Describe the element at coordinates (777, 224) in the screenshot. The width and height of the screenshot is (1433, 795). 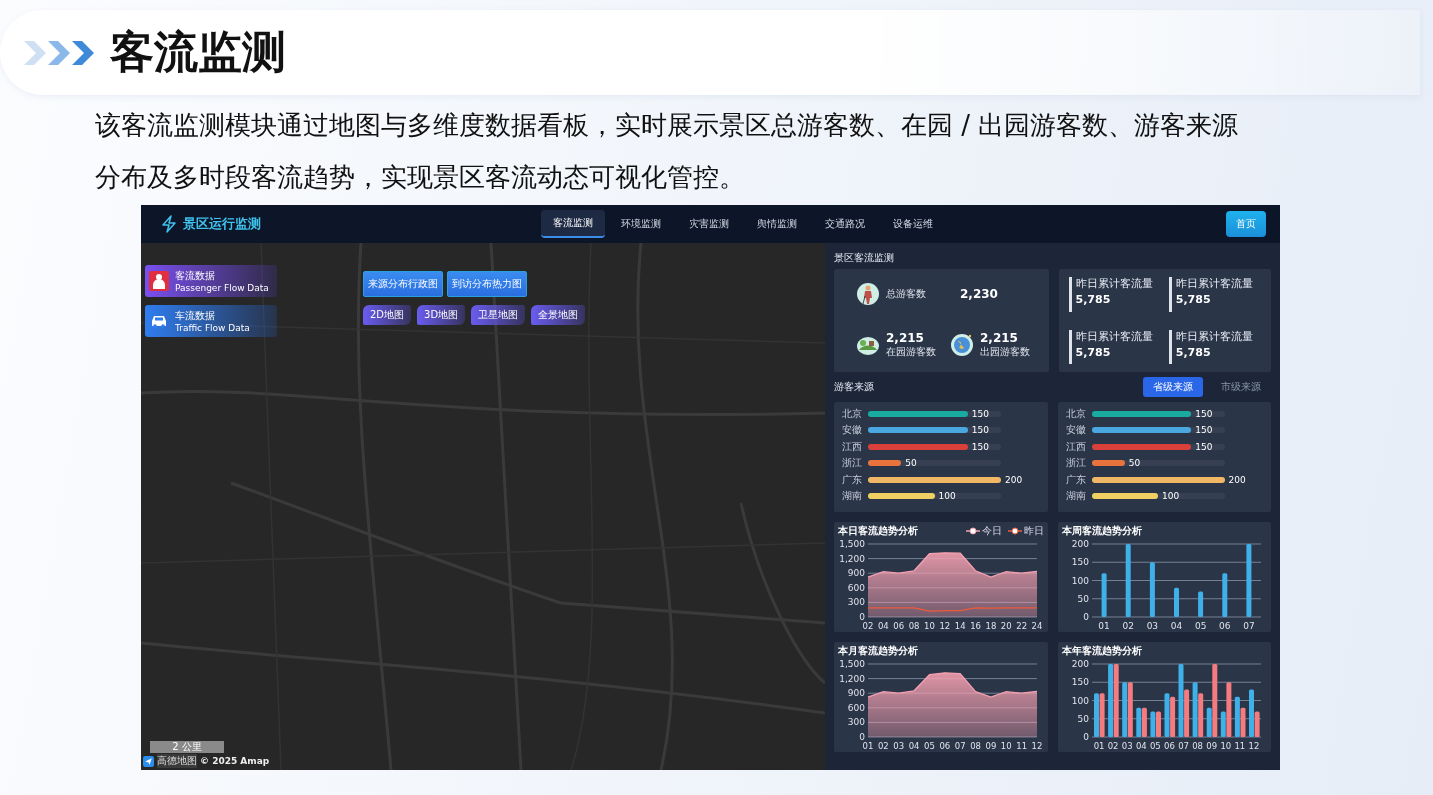
I see `nav-tab: 舆情监测` at that location.